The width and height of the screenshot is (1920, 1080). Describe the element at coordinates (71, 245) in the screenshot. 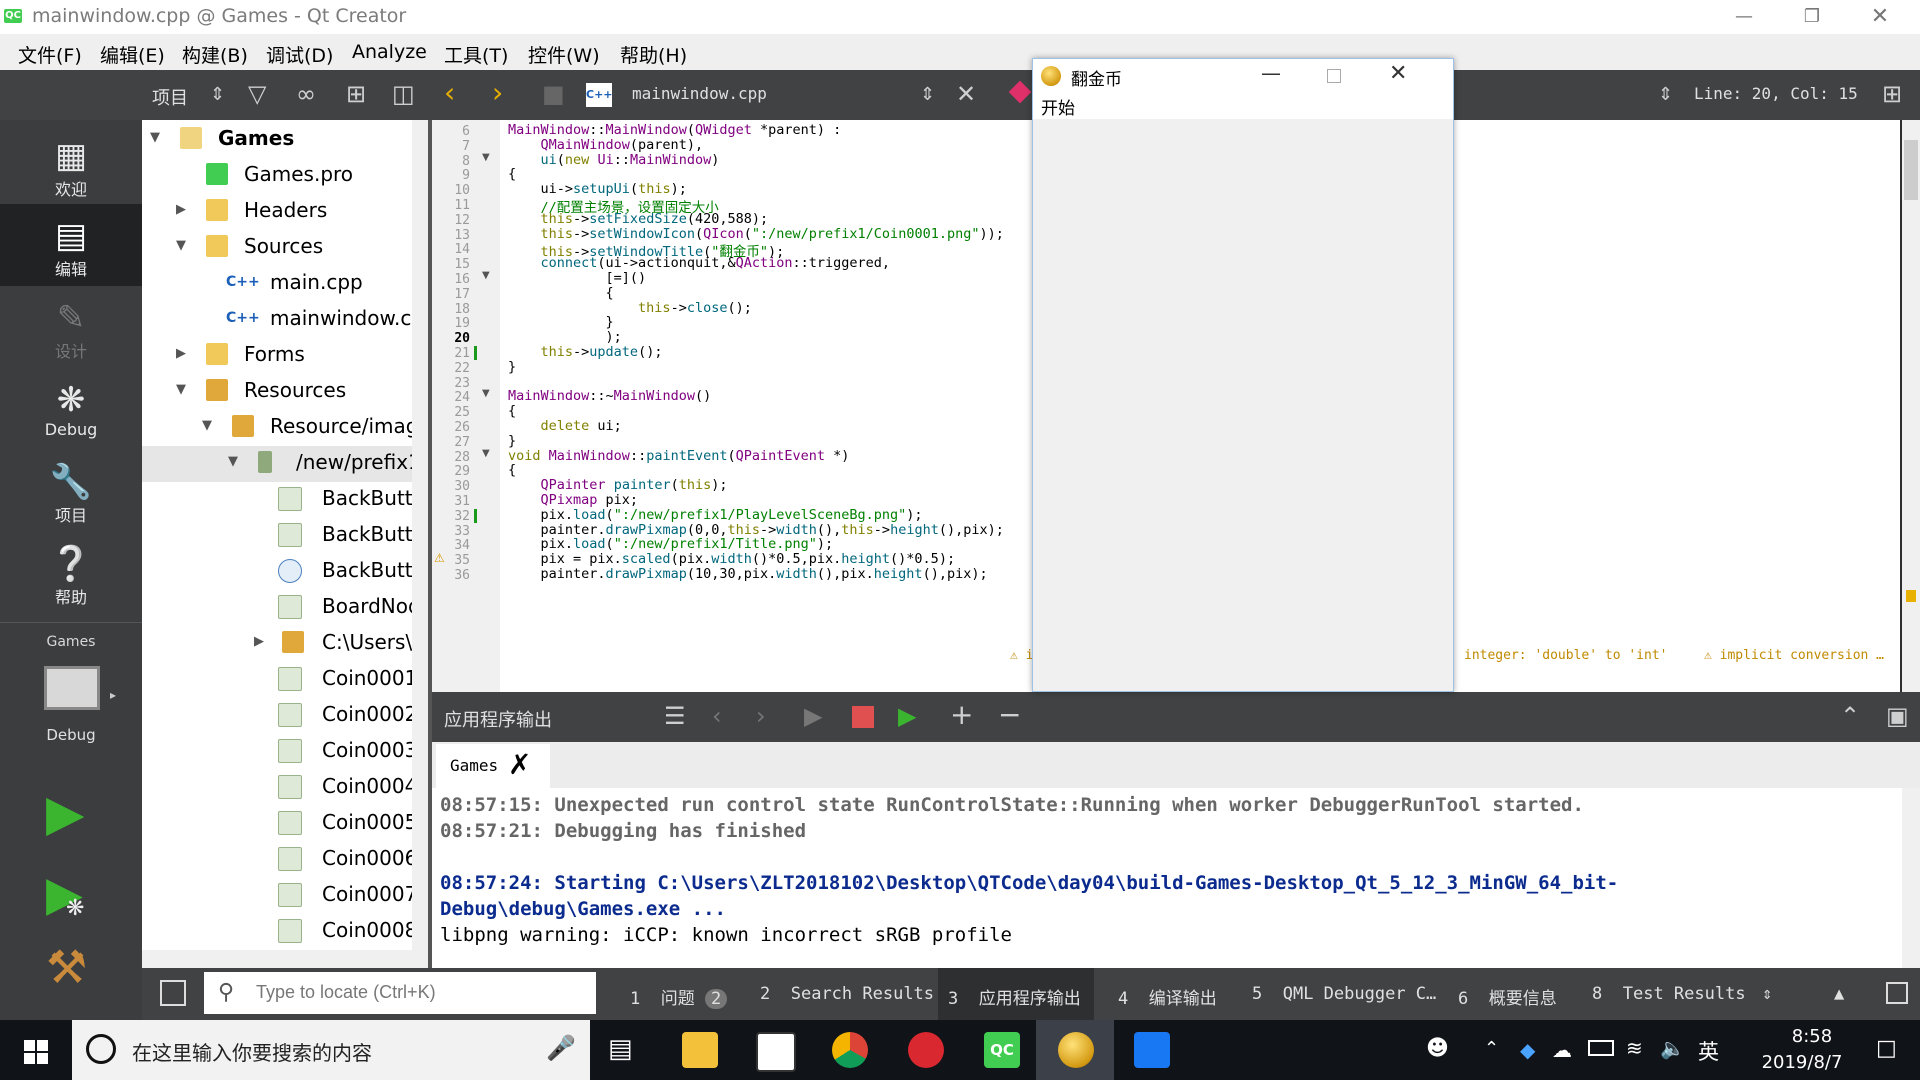

I see `mode-edit: ▤ 编辑` at that location.